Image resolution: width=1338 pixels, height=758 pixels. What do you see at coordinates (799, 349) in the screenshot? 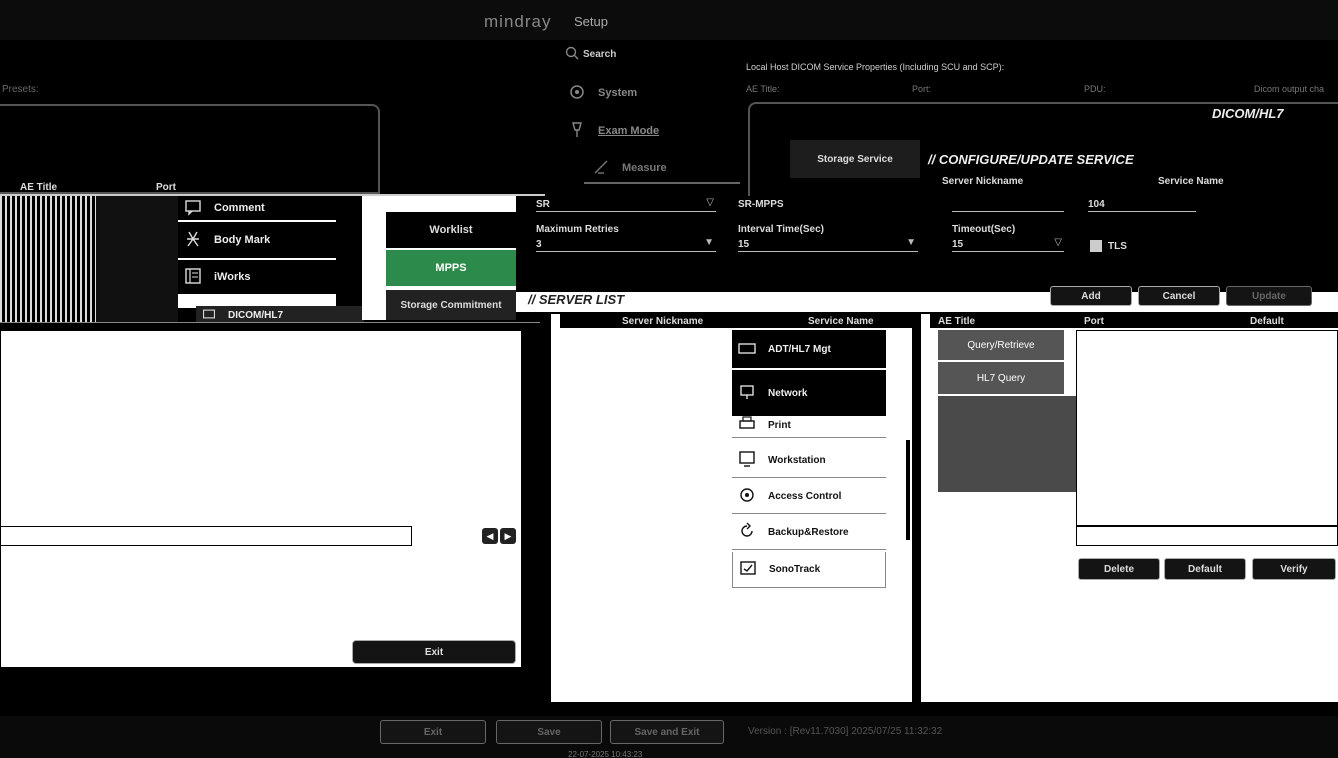
I see `menu-item-label: ADT/HL7 Mgt` at bounding box center [799, 349].